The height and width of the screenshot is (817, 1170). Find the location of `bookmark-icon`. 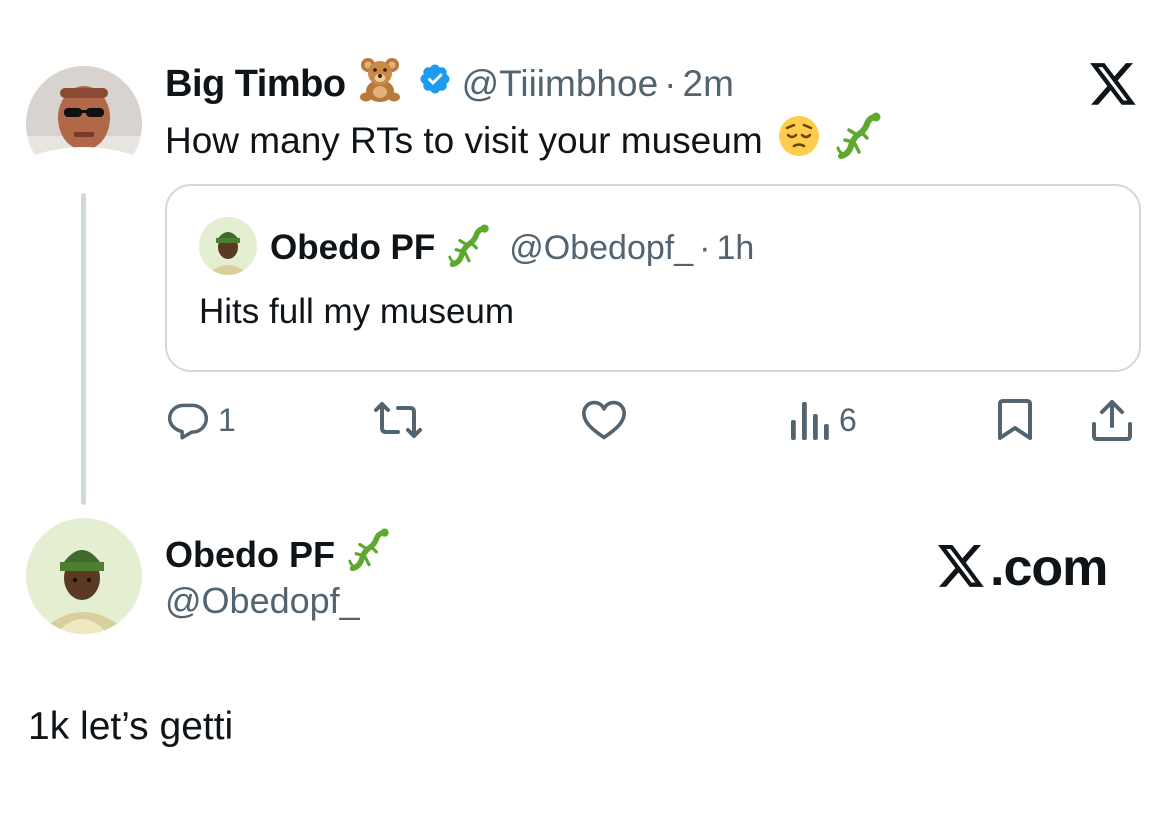

bookmark-icon is located at coordinates (1015, 420).